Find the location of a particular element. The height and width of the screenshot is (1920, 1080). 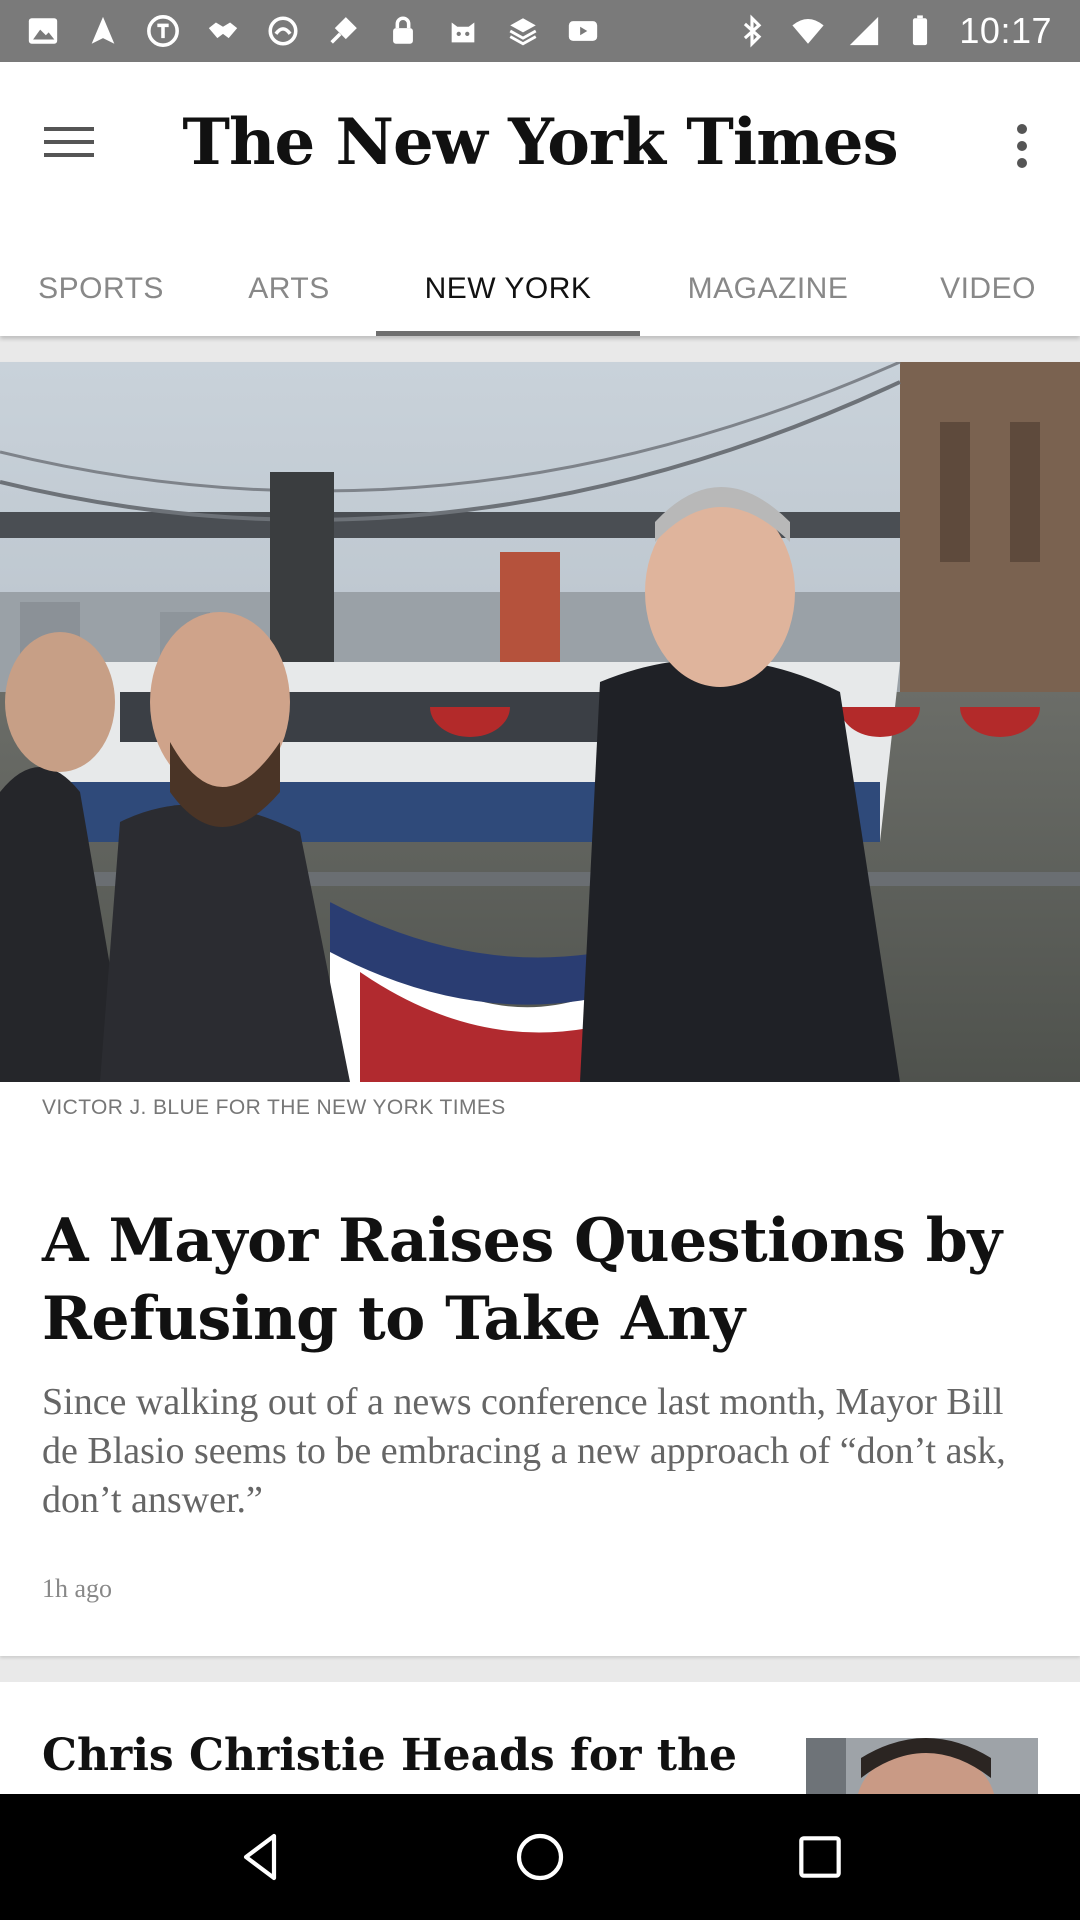

lock-icon is located at coordinates (403, 31).